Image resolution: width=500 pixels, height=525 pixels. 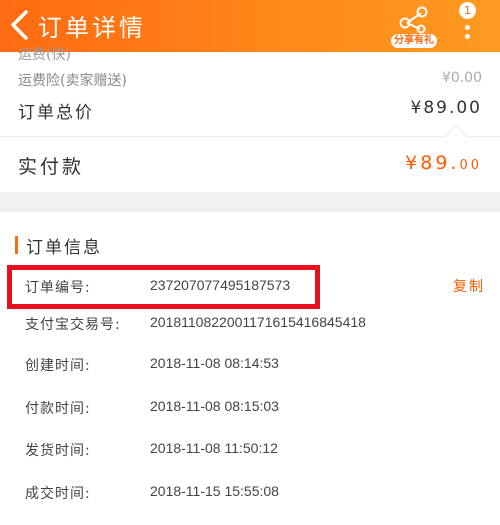 What do you see at coordinates (73, 325) in the screenshot?
I see `alipay-trade-label: 支付宝交易号:` at bounding box center [73, 325].